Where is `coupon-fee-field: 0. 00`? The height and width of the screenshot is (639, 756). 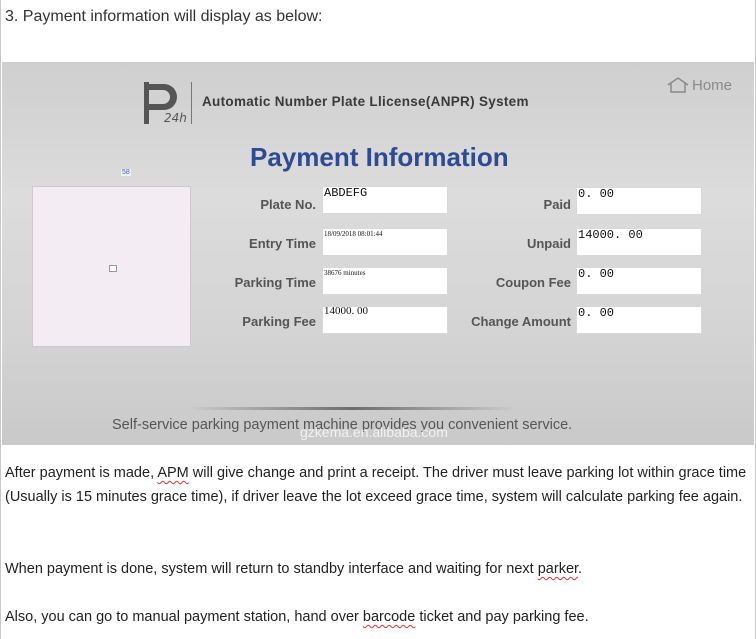 coupon-fee-field: 0. 00 is located at coordinates (639, 281).